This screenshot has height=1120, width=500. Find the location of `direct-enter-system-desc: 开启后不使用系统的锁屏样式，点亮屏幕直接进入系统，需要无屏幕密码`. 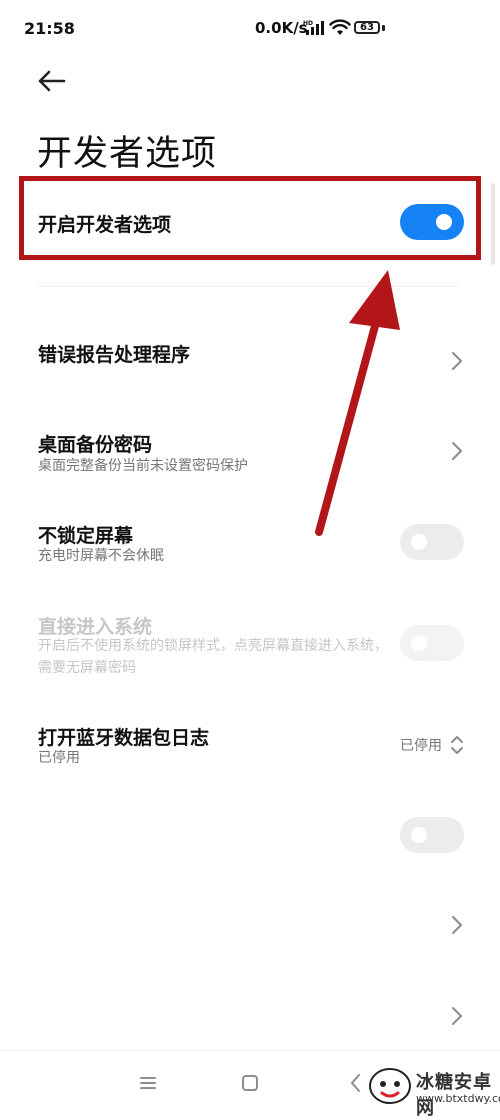

direct-enter-system-desc: 开启后不使用系统的锁屏样式，点亮屏幕直接进入系统，需要无屏幕密码 is located at coordinates (213, 657).